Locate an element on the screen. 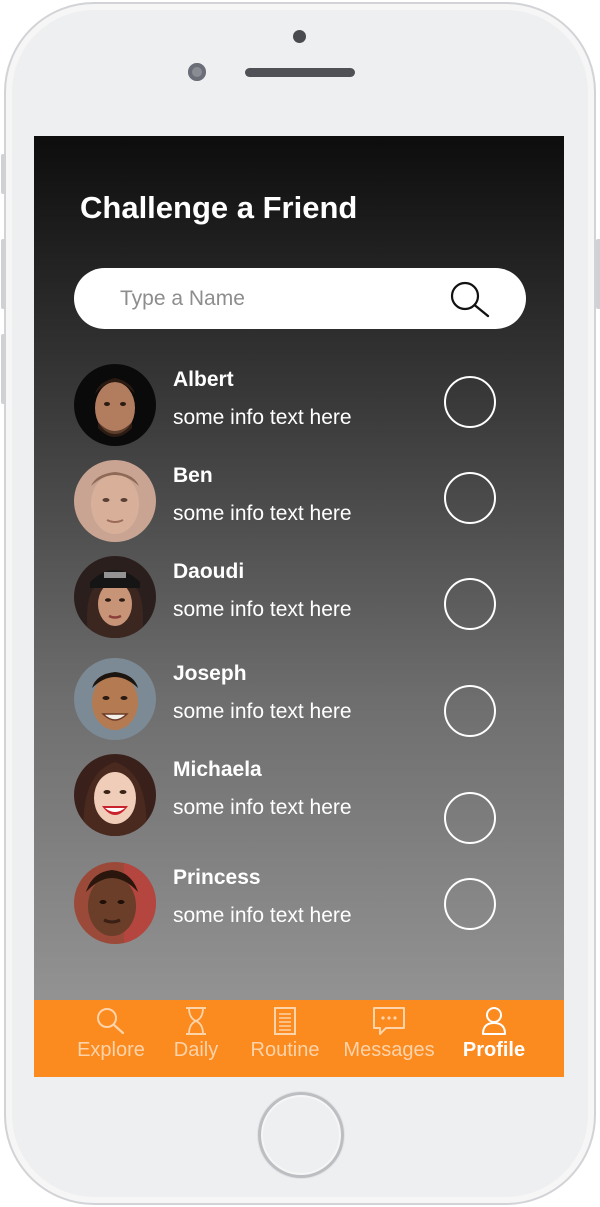  phone-volume-down is located at coordinates (3, 369).